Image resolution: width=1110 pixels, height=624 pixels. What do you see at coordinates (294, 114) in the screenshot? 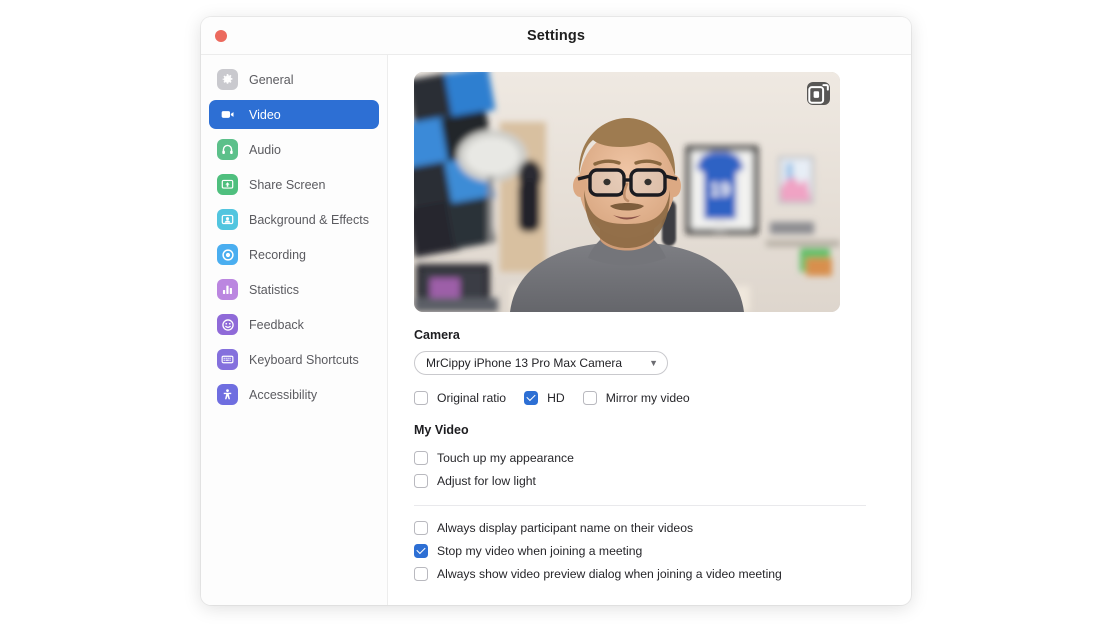
I see `sidebar-item-video: Video` at bounding box center [294, 114].